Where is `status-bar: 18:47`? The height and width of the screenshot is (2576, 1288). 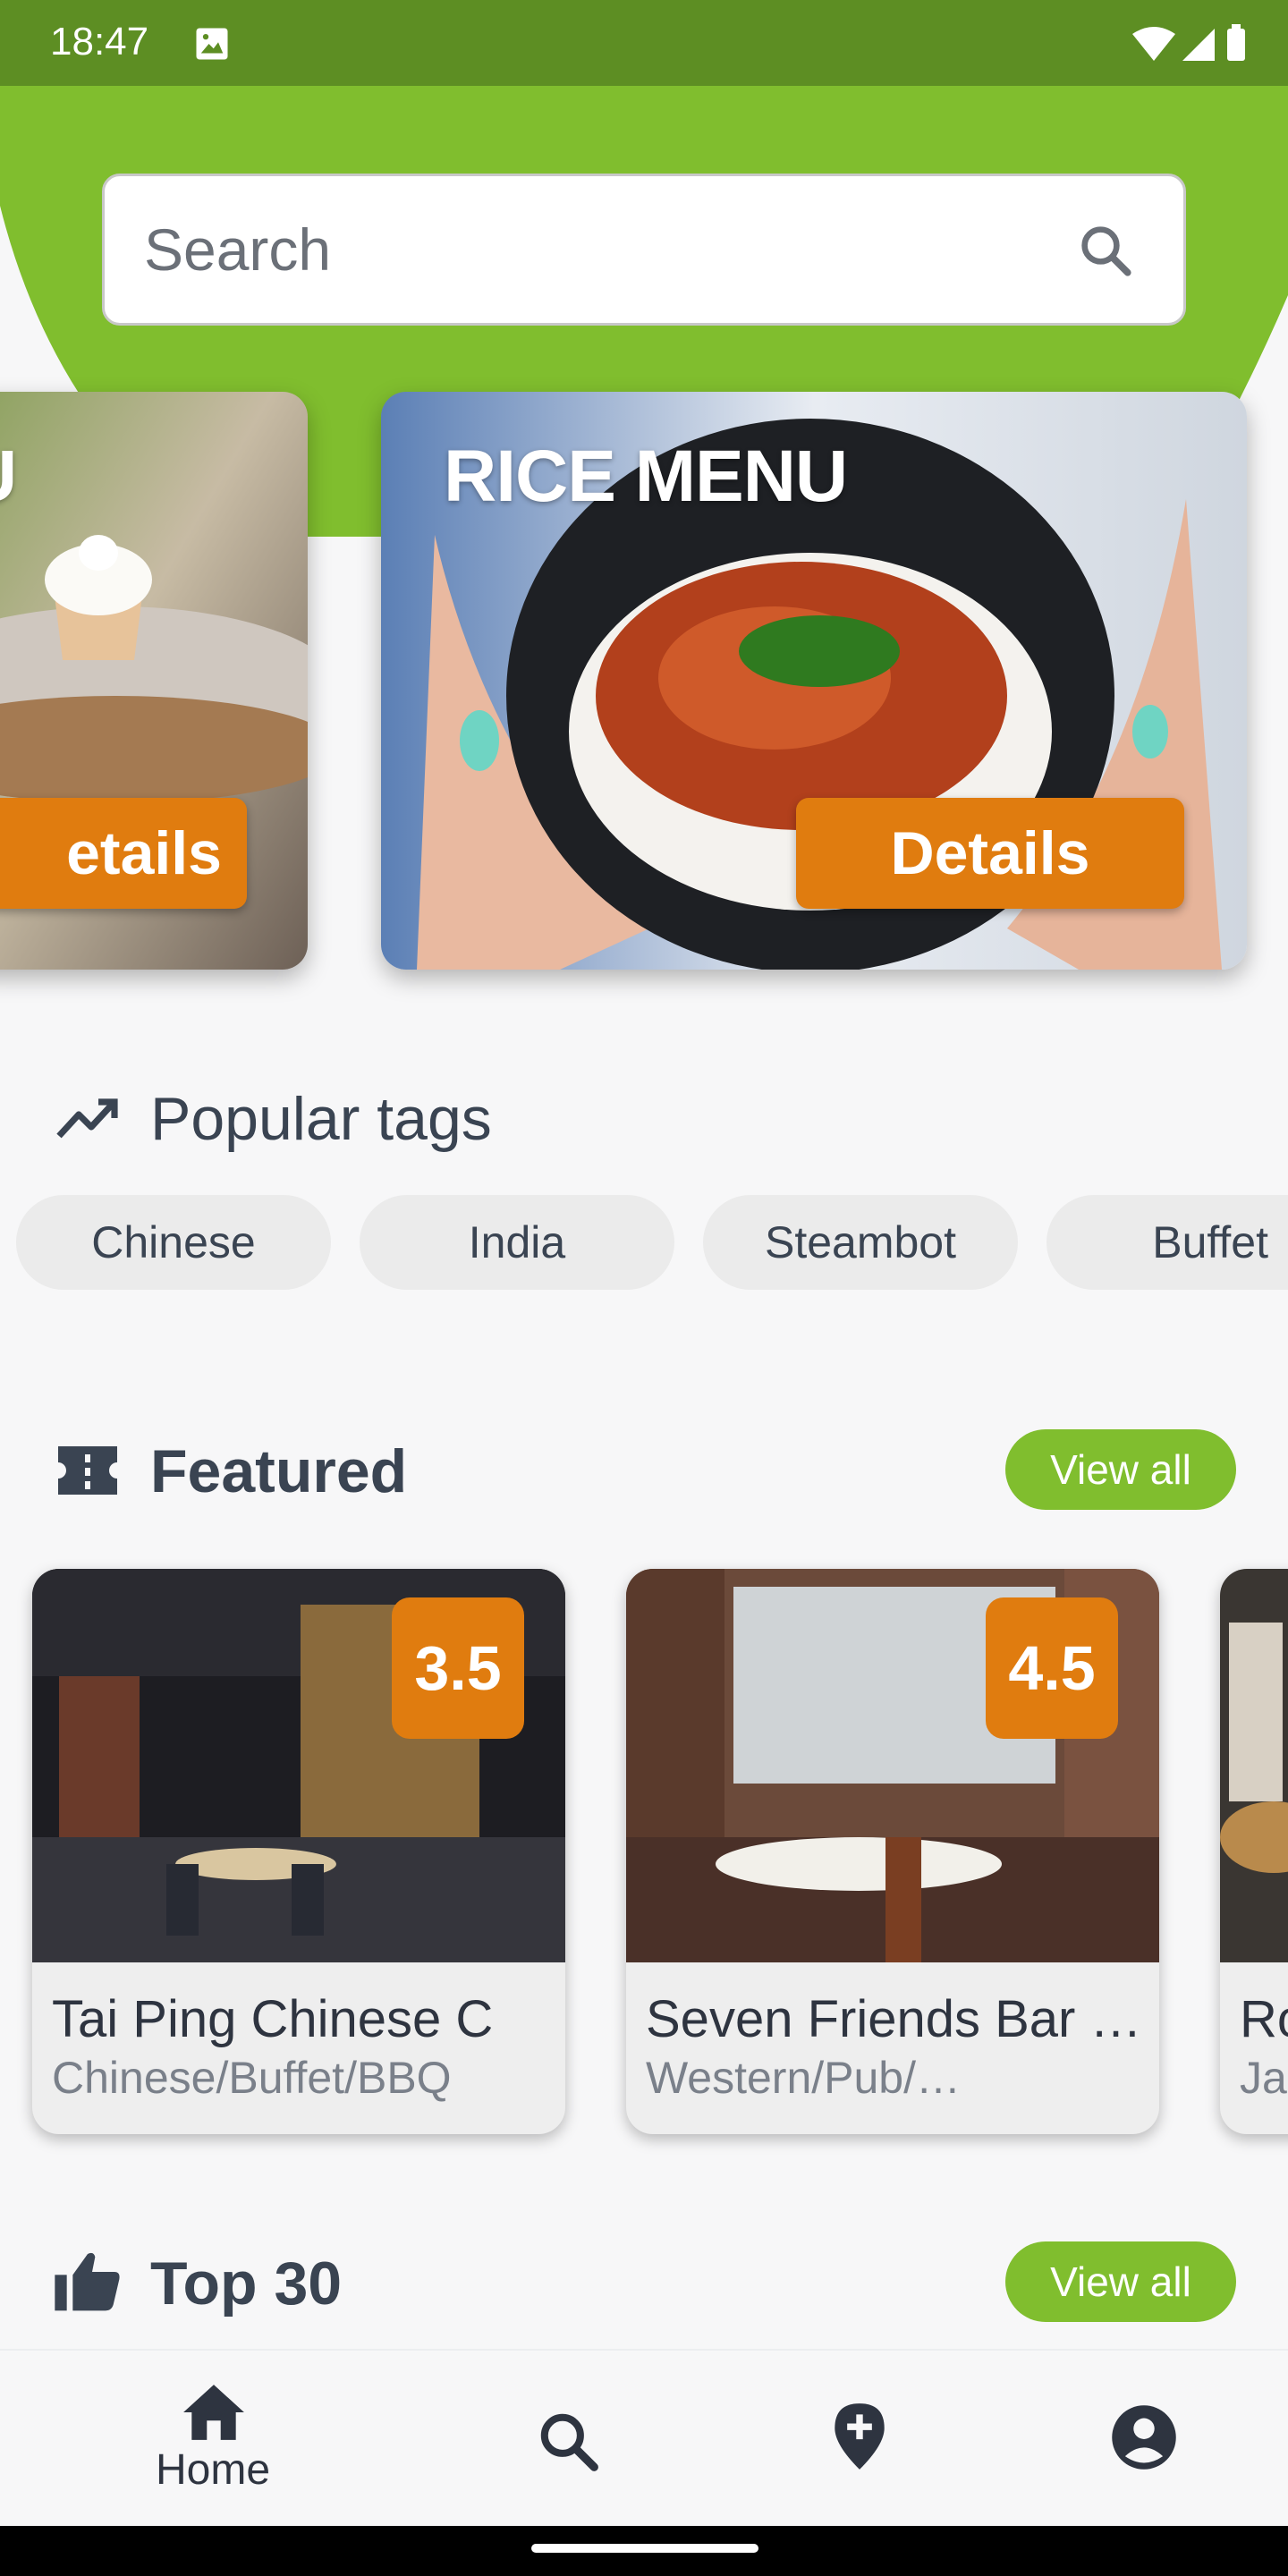 status-bar: 18:47 is located at coordinates (644, 43).